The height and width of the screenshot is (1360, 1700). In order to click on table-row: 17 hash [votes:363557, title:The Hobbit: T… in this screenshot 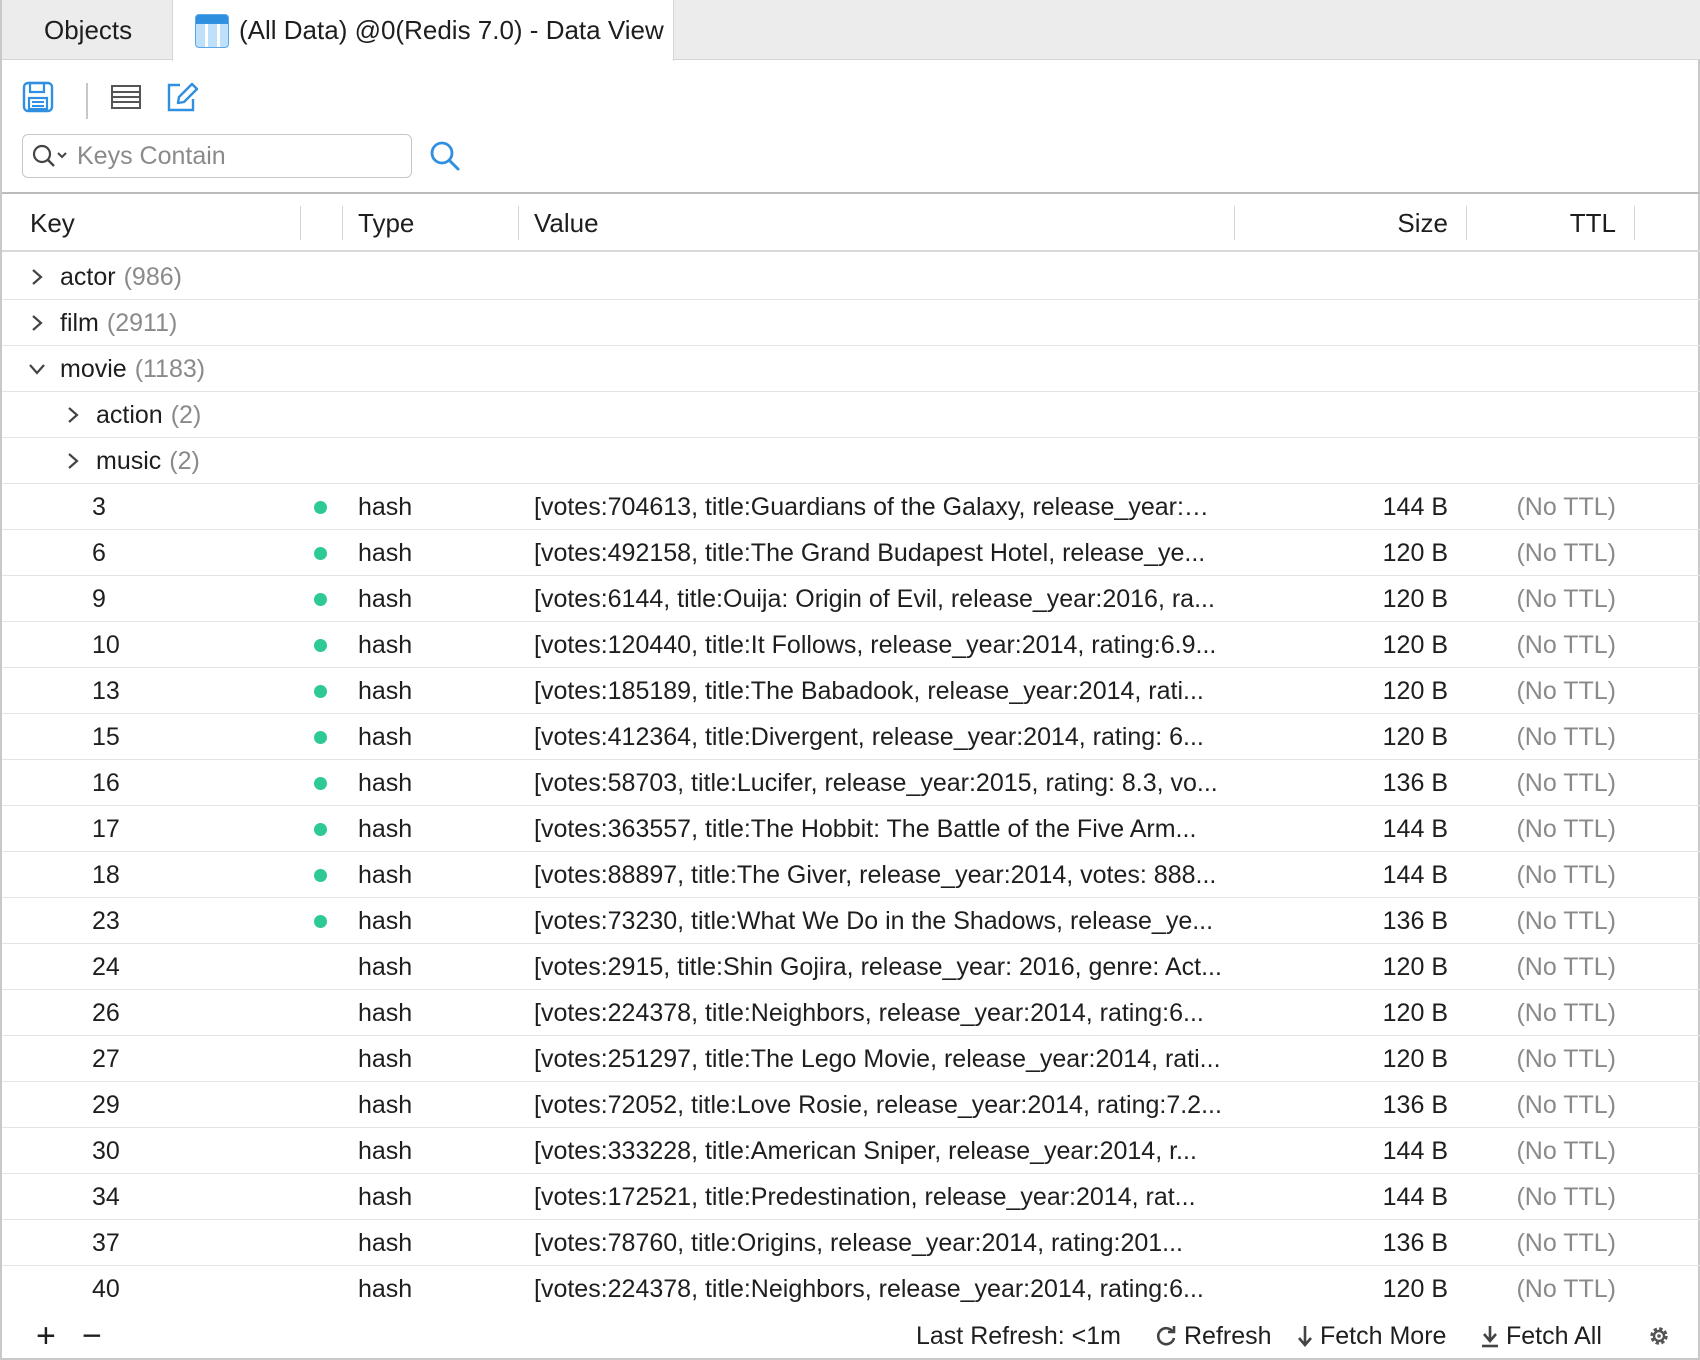, I will do `click(851, 829)`.